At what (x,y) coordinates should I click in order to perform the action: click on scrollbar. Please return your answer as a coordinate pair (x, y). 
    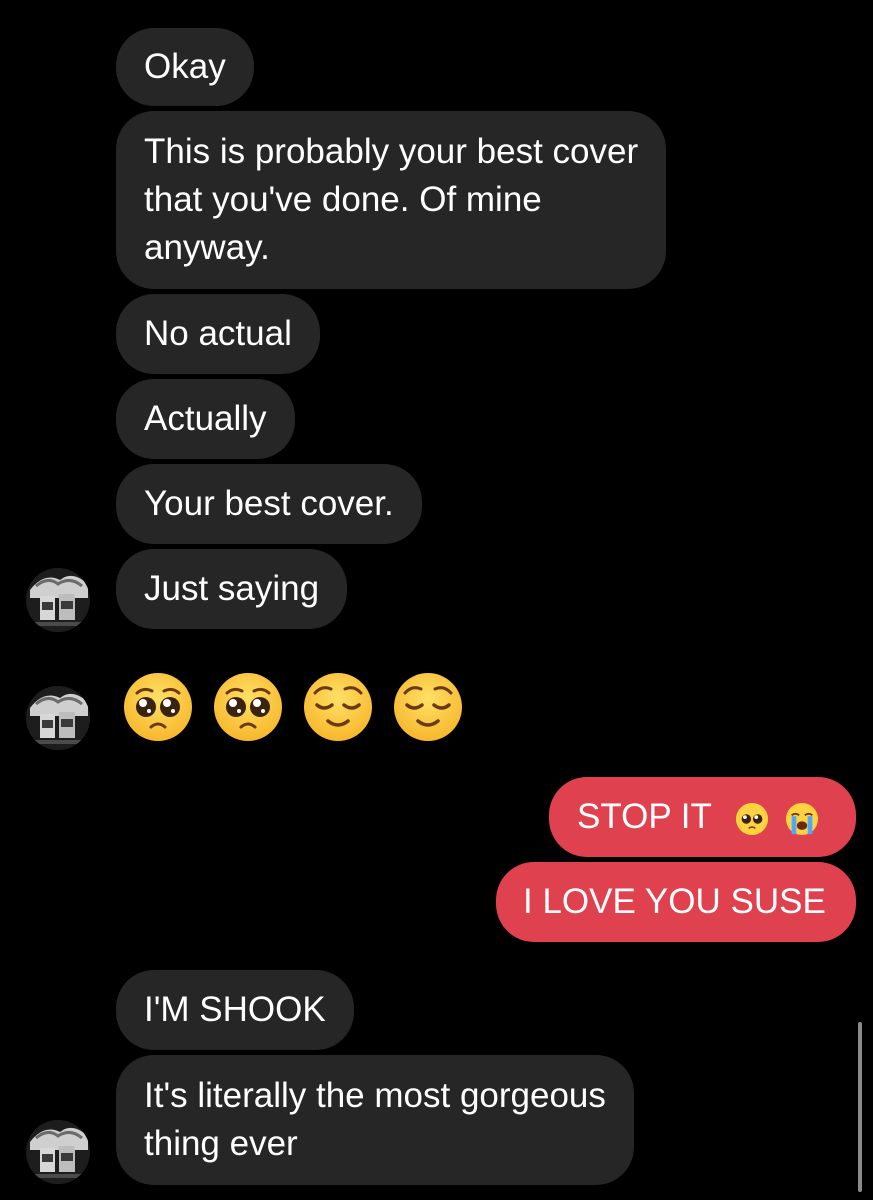
    Looking at the image, I should click on (860, 1107).